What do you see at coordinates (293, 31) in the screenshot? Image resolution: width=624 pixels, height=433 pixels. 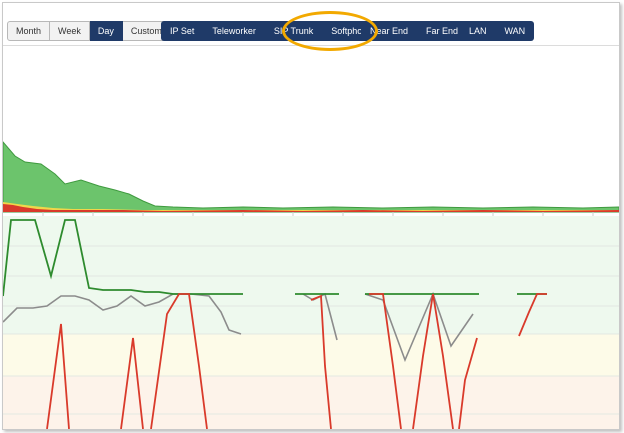 I see `sip-trunk-button: SIP Trunk` at bounding box center [293, 31].